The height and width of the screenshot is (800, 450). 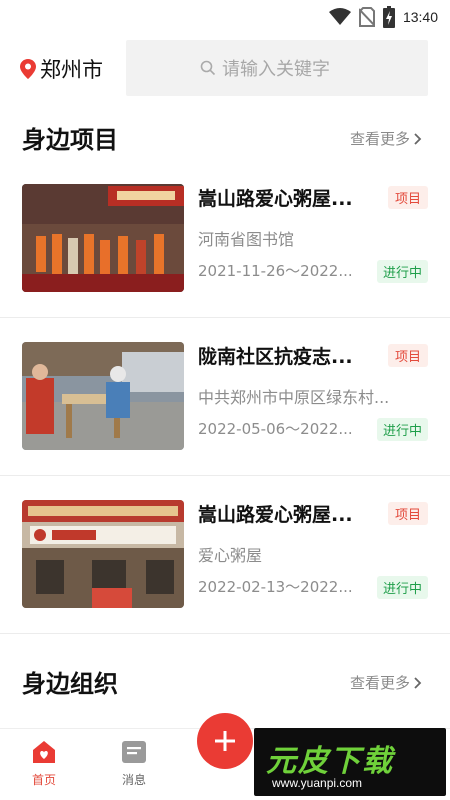 What do you see at coordinates (225, 680) in the screenshot?
I see `orgs-section-header: 身边组织 查看更多` at bounding box center [225, 680].